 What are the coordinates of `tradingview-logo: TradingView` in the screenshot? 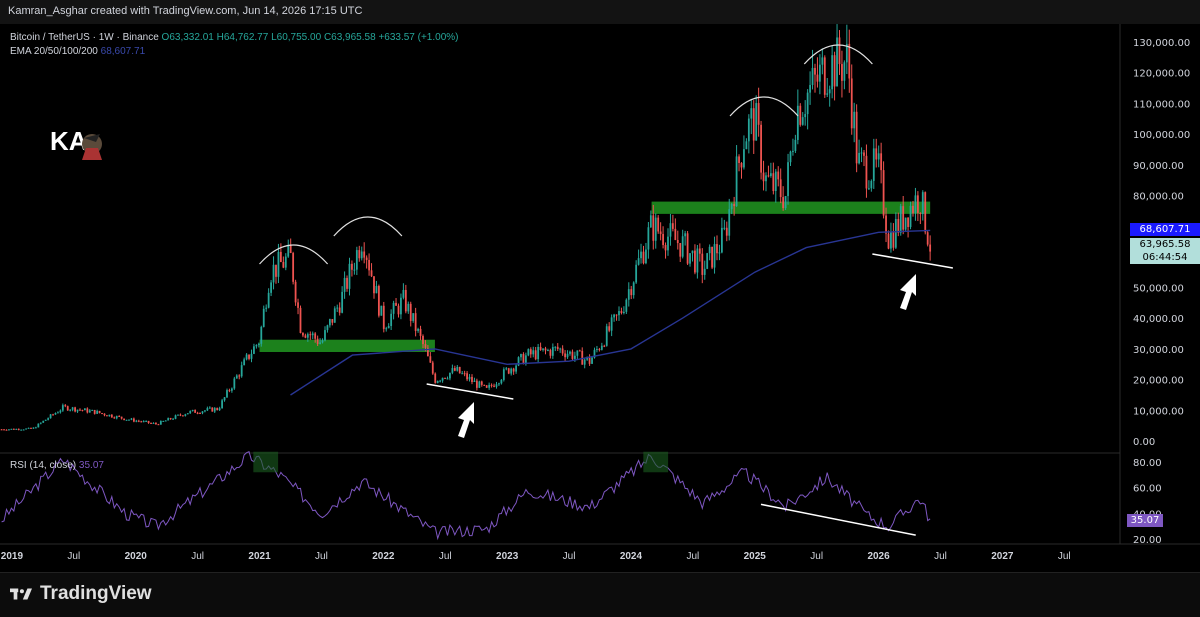 It's located at (81, 594).